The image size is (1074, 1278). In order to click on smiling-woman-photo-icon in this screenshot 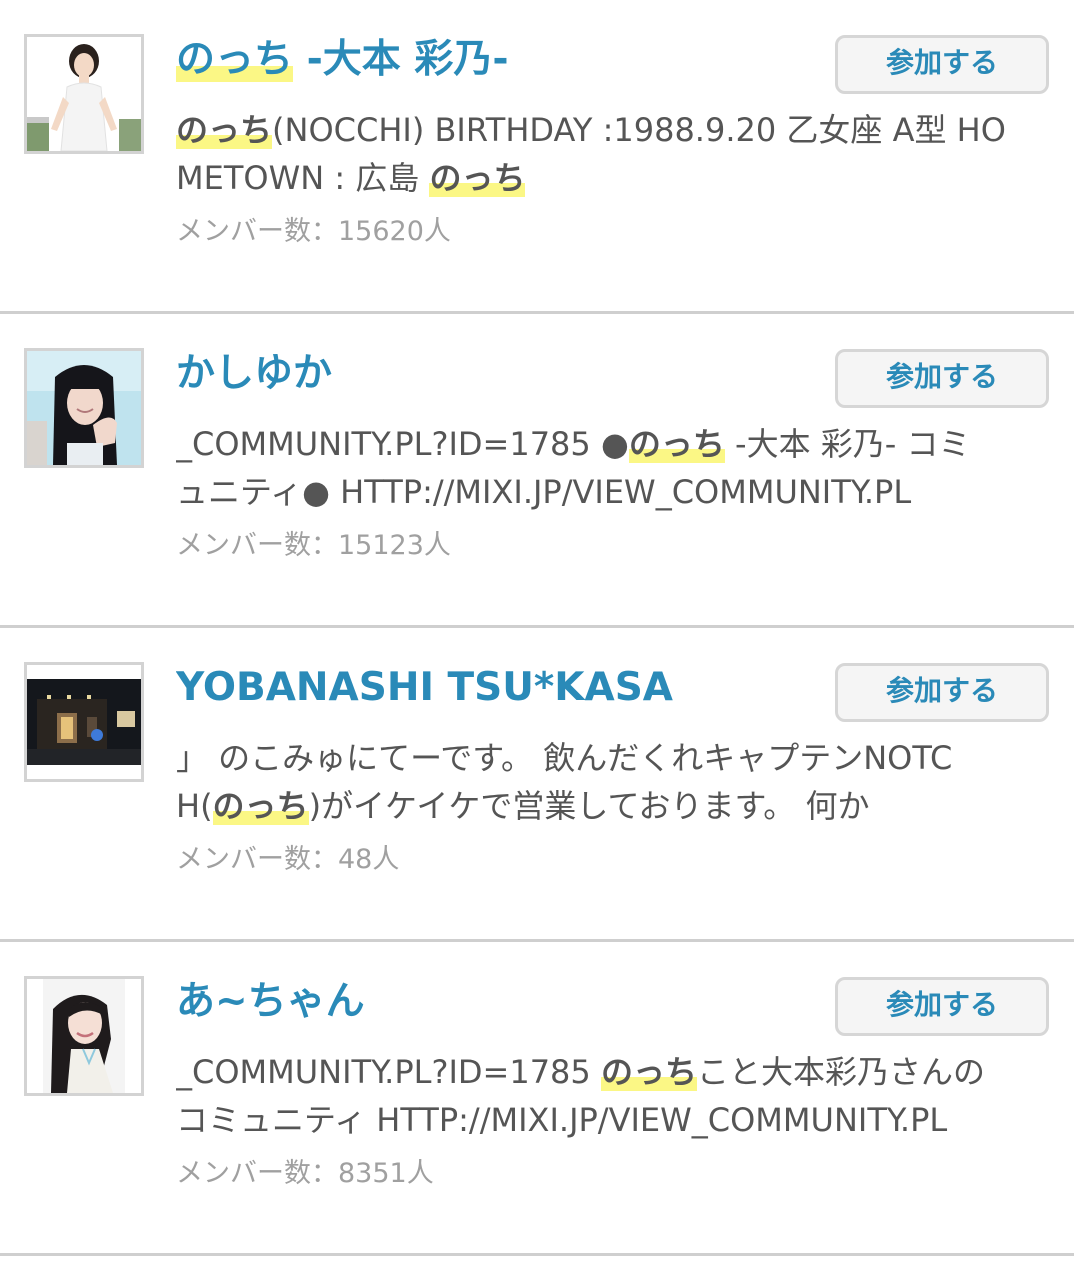, I will do `click(84, 1036)`.